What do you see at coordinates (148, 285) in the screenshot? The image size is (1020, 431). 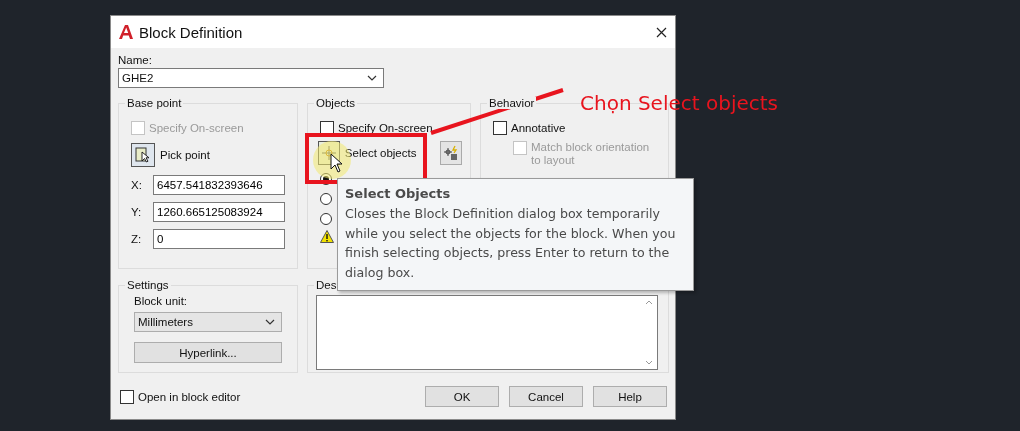 I see `group-title: Settings` at bounding box center [148, 285].